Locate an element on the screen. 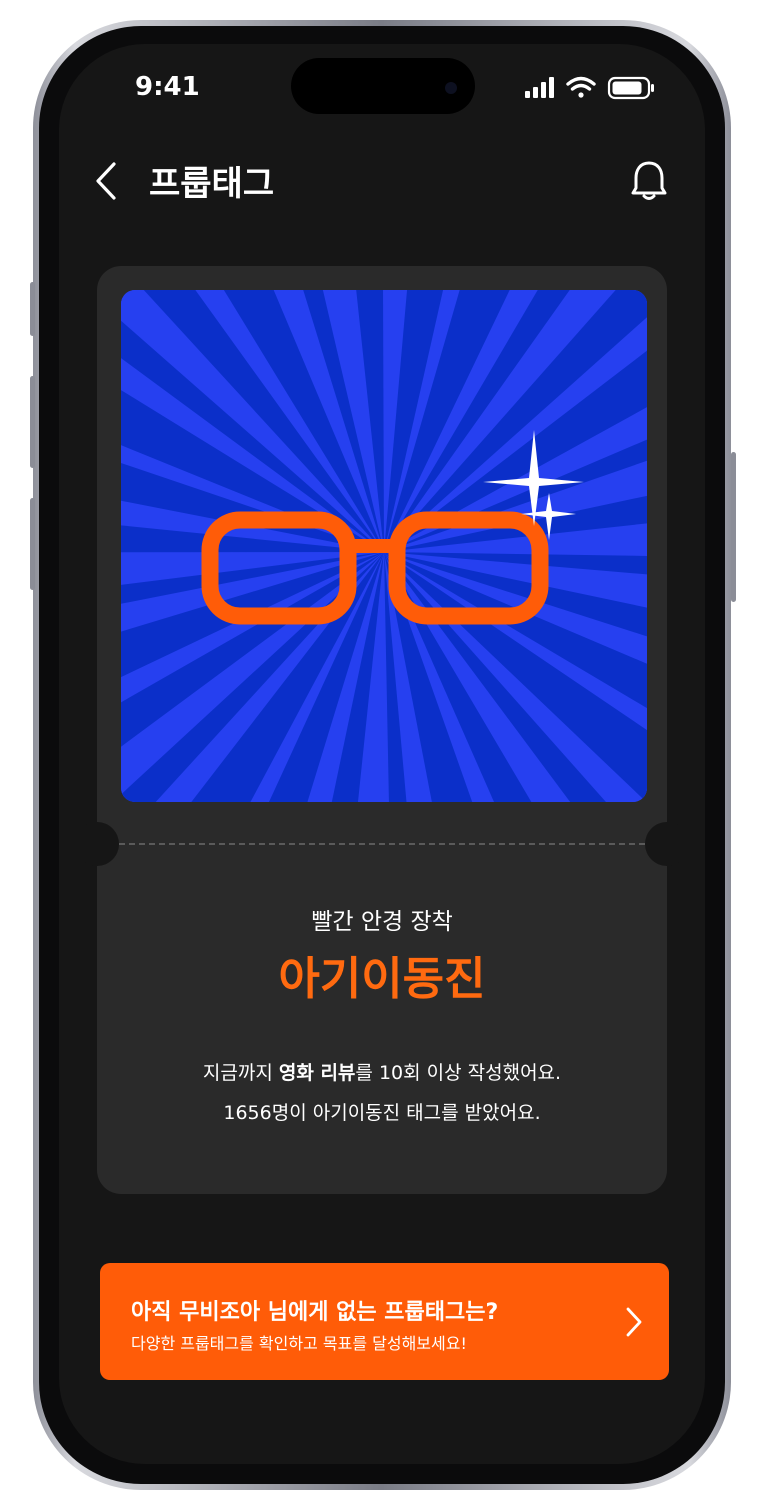 The width and height of the screenshot is (766, 1510). tag-description-line1: 지금까지 영화 리뷰를 10회 이상 작성했어요. is located at coordinates (382, 1071).